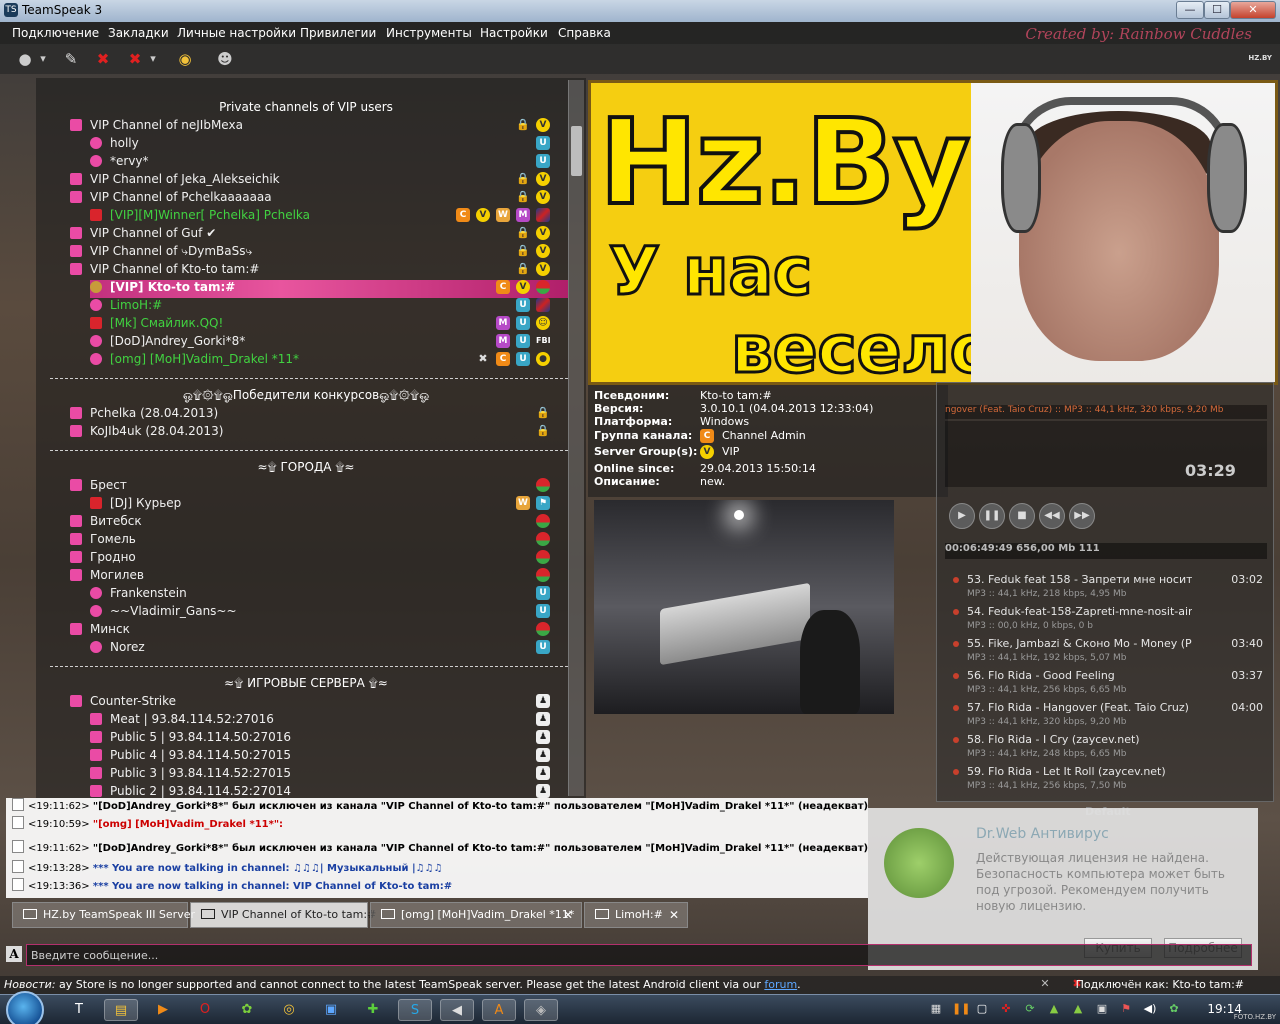 The image size is (1280, 1024). Describe the element at coordinates (1217, 10) in the screenshot. I see `maximize-button: ☐` at that location.